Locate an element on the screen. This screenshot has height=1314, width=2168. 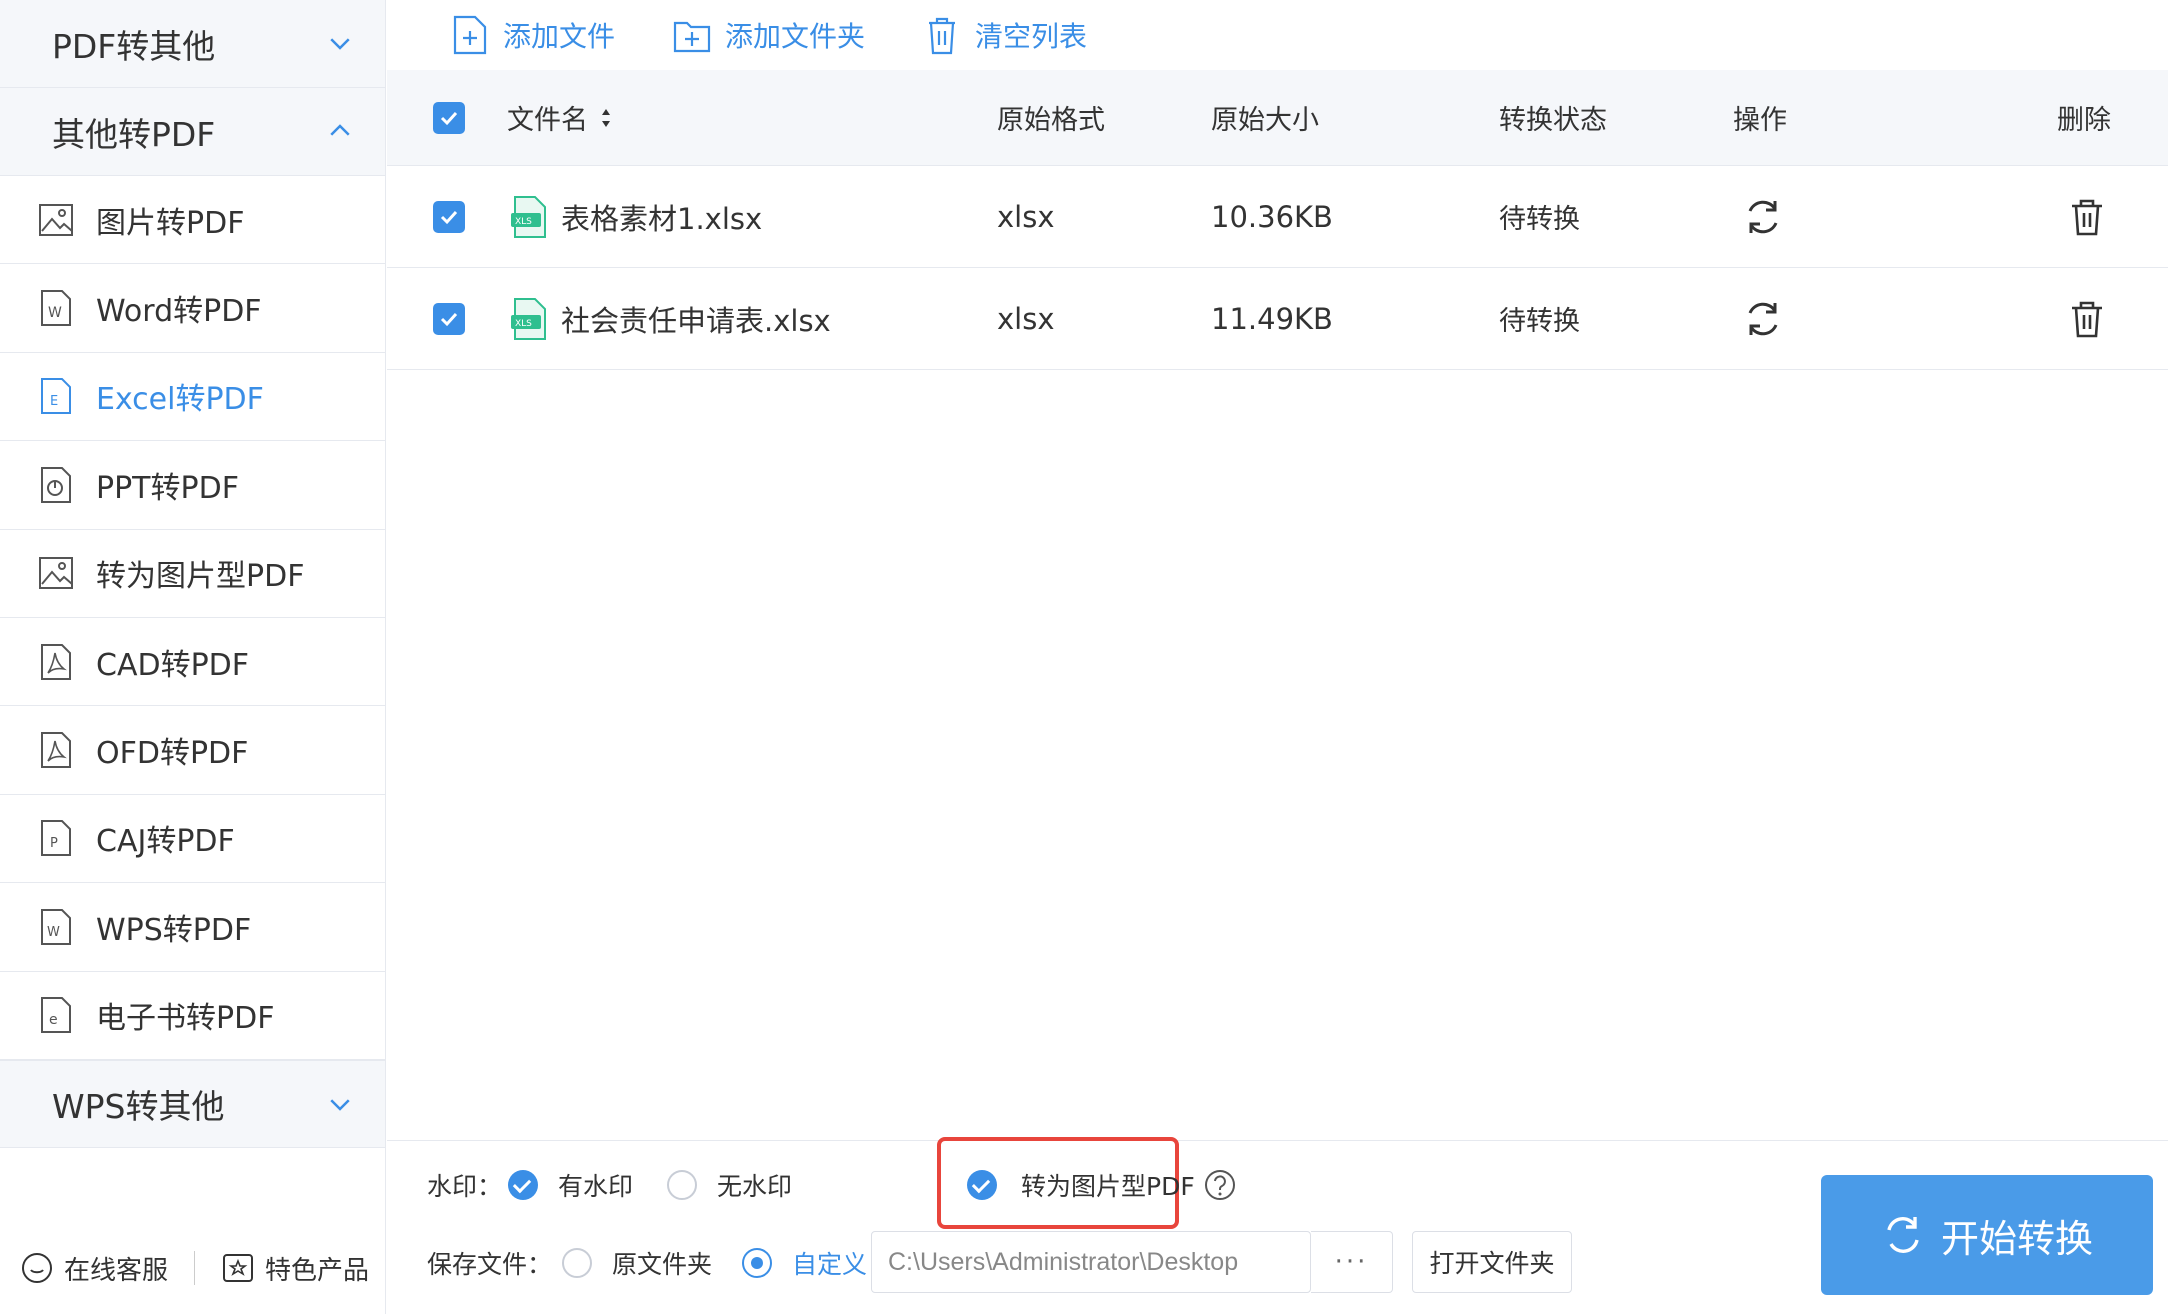
header-size-label: 原始大小 is located at coordinates (1265, 120).